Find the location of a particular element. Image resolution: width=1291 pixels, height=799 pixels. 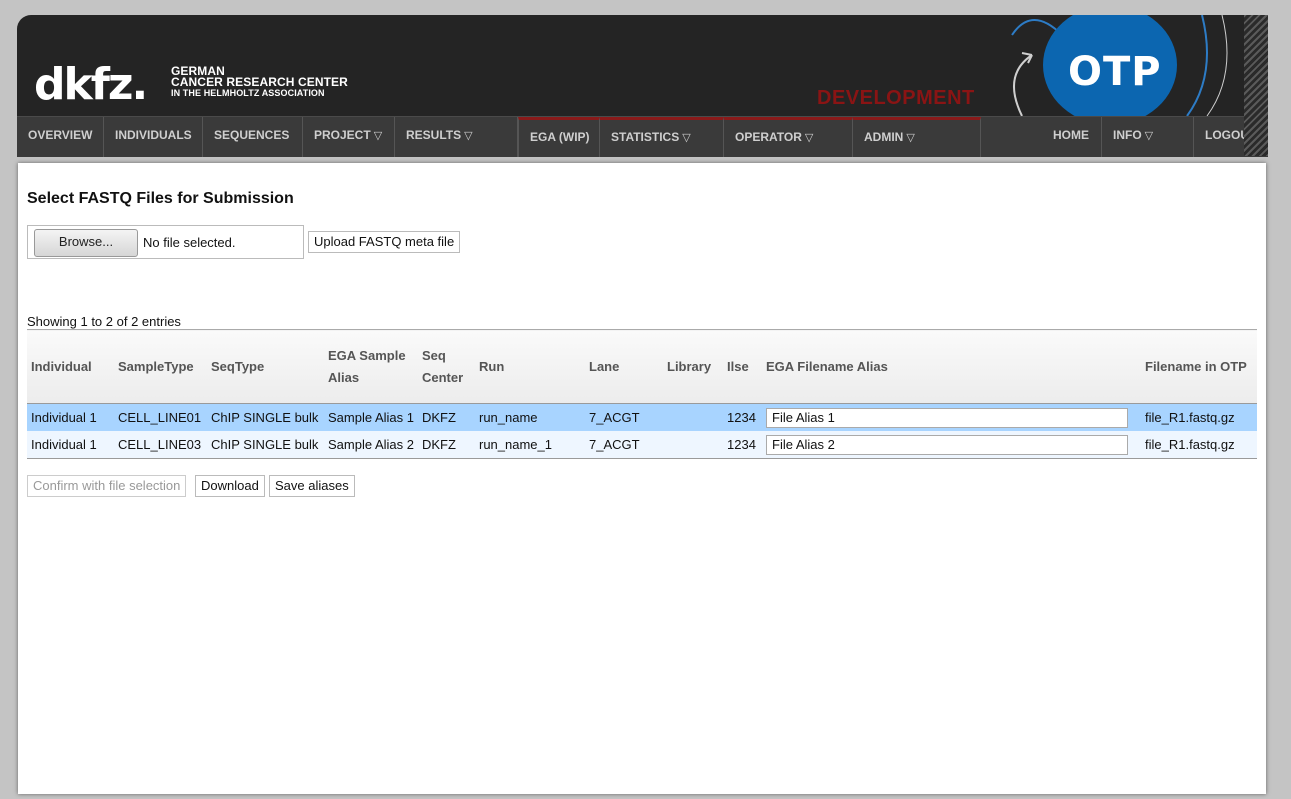

nav-statistics-label: STATISTICS is located at coordinates (645, 137).